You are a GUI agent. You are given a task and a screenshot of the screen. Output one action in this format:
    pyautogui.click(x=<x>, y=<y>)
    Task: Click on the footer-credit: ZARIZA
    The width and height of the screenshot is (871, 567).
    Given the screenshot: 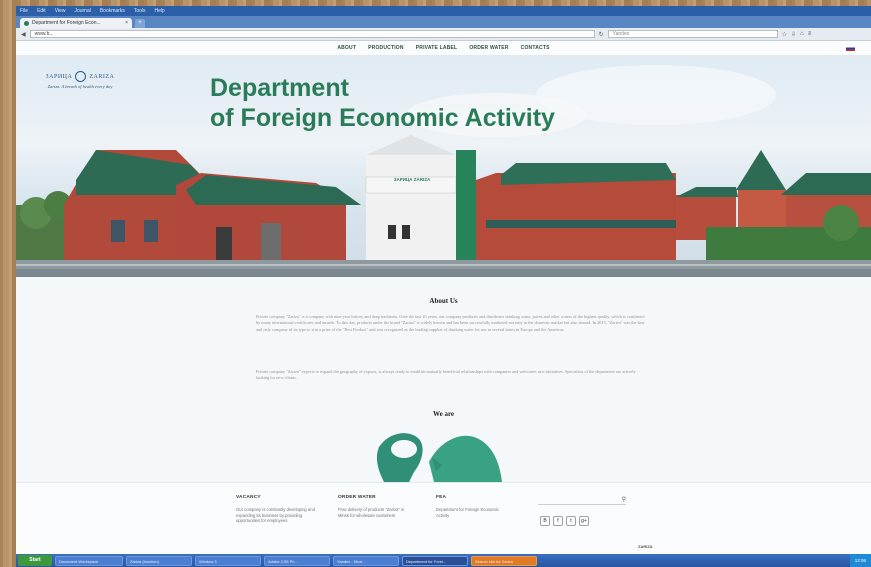 What is the action you would take?
    pyautogui.click(x=645, y=546)
    